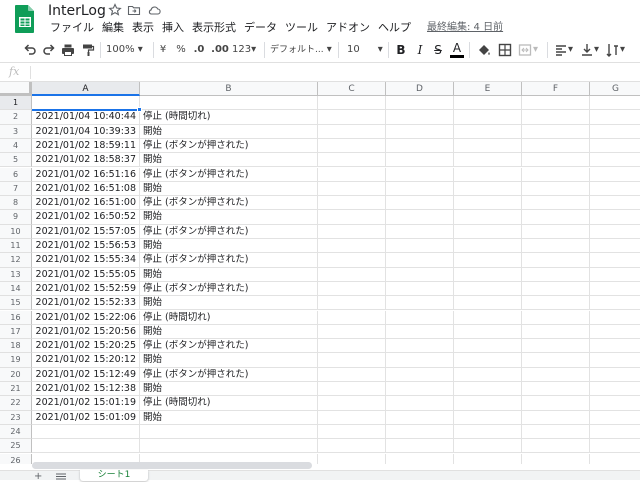 This screenshot has width=640, height=482. I want to click on column-header-e: E, so click(488, 89).